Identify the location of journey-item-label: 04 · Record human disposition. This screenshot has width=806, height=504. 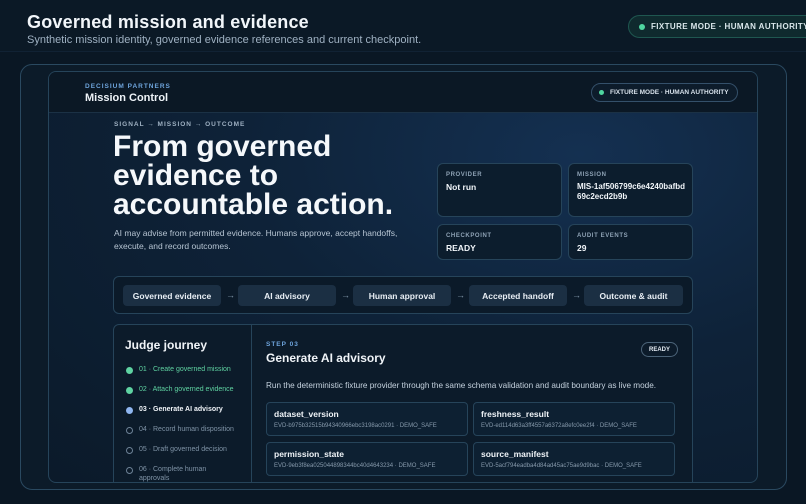
(186, 429).